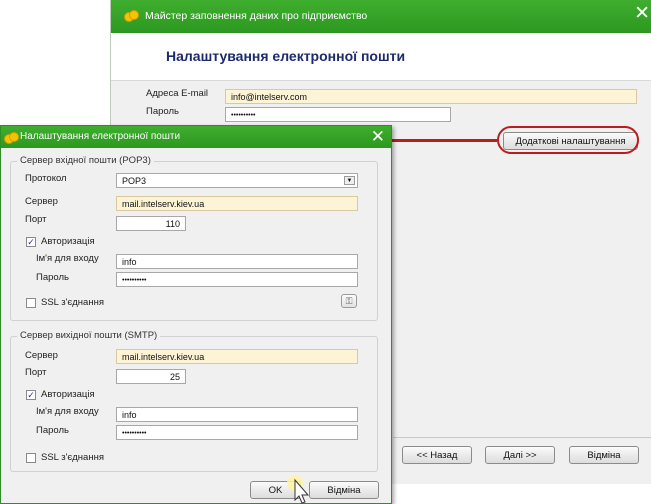  Describe the element at coordinates (72, 302) in the screenshot. I see `incoming-ssl-label: SSL з'єднання` at that location.